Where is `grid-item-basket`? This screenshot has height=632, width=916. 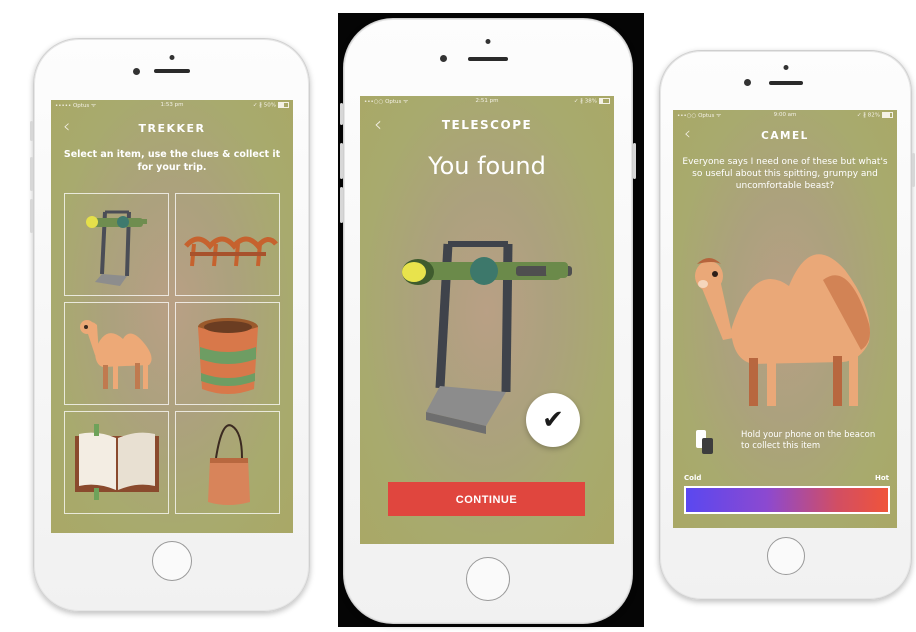
grid-item-basket is located at coordinates (227, 353).